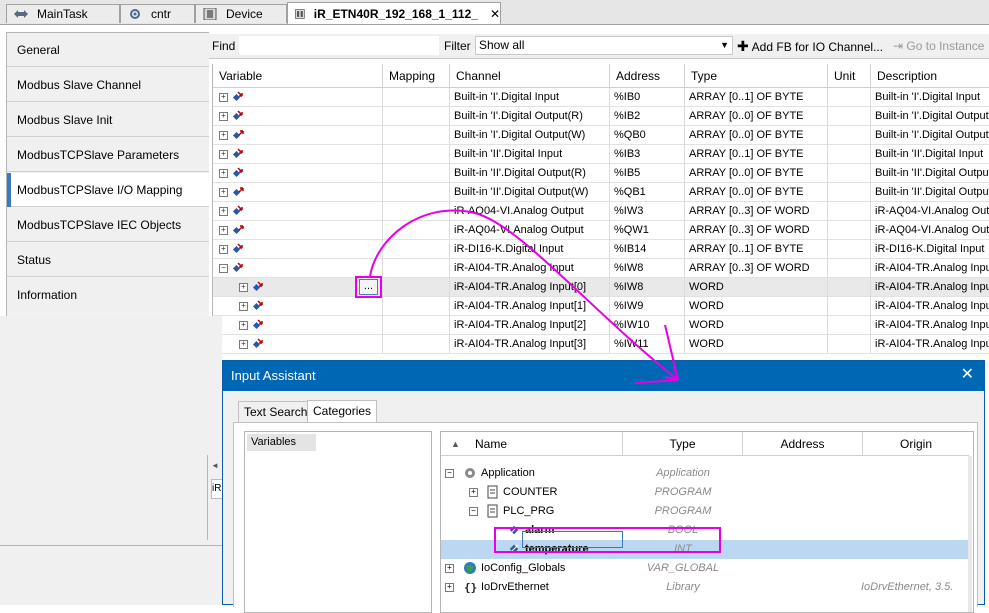  Describe the element at coordinates (108, 190) in the screenshot. I see `nav-modbustcp-io-mapping: ModbusTCPSlave I/O Mapping` at that location.